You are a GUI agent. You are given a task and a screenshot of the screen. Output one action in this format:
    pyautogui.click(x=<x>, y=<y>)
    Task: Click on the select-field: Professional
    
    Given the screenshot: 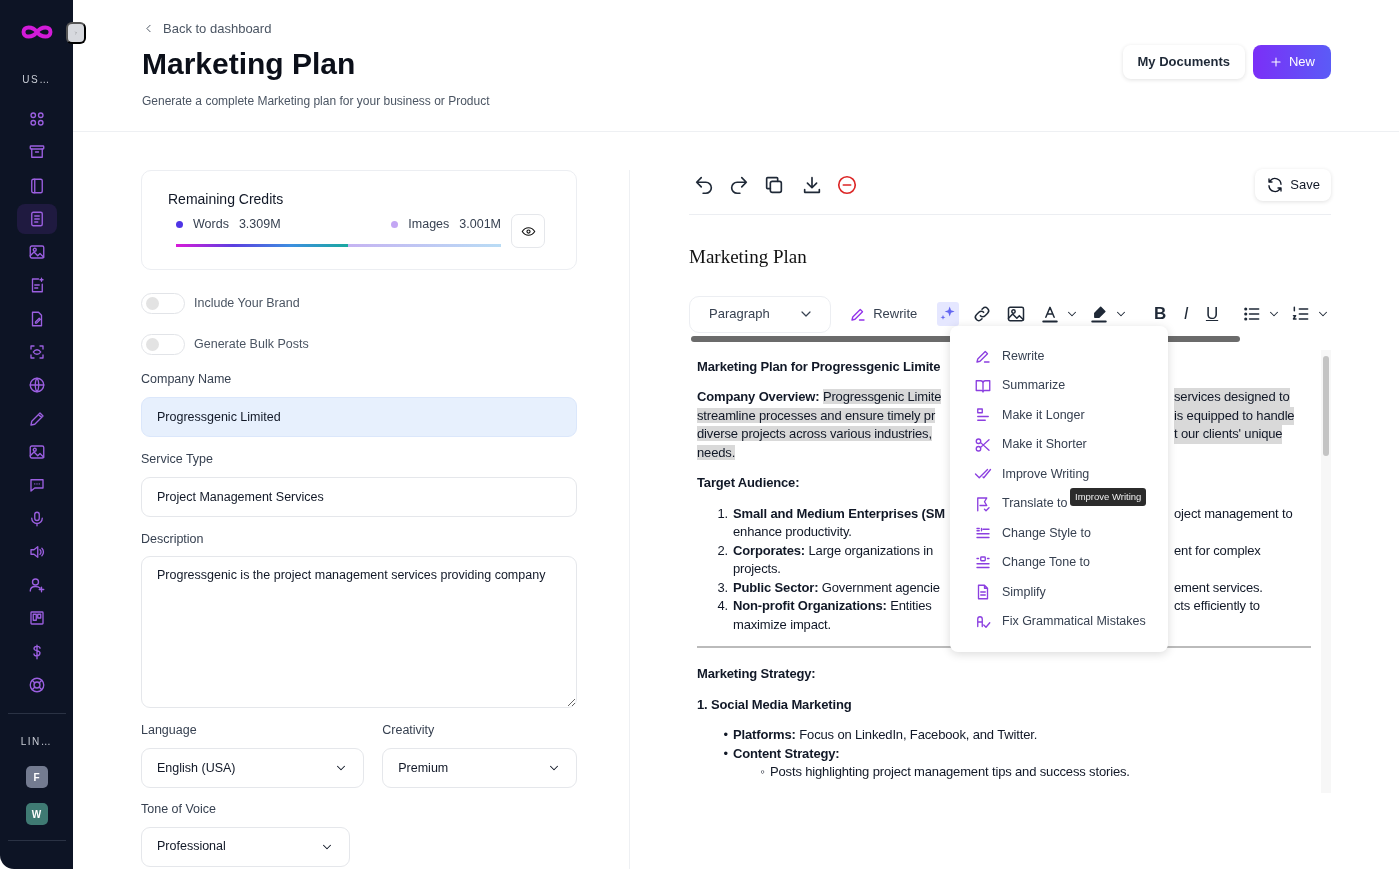 What is the action you would take?
    pyautogui.click(x=245, y=846)
    